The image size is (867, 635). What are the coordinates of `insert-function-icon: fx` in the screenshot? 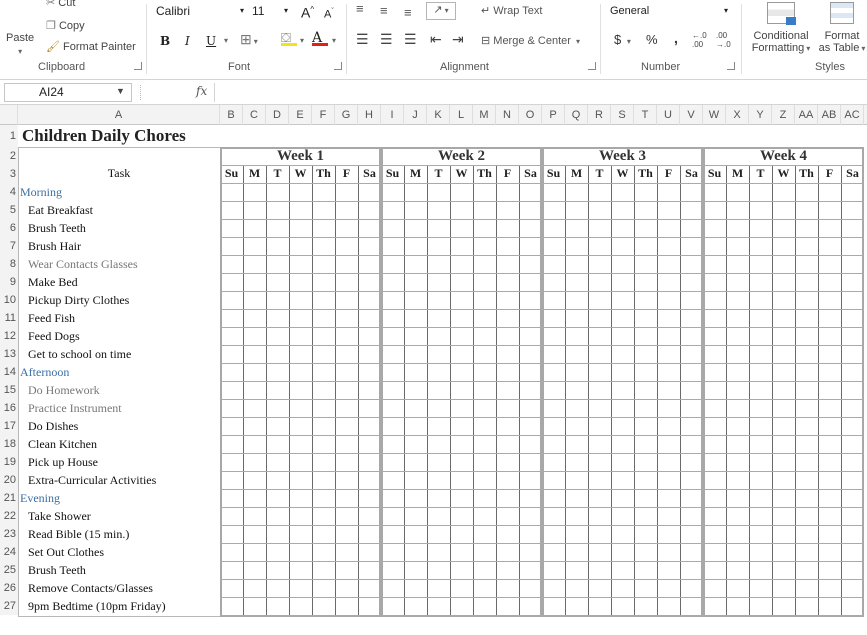 It's located at (201, 91).